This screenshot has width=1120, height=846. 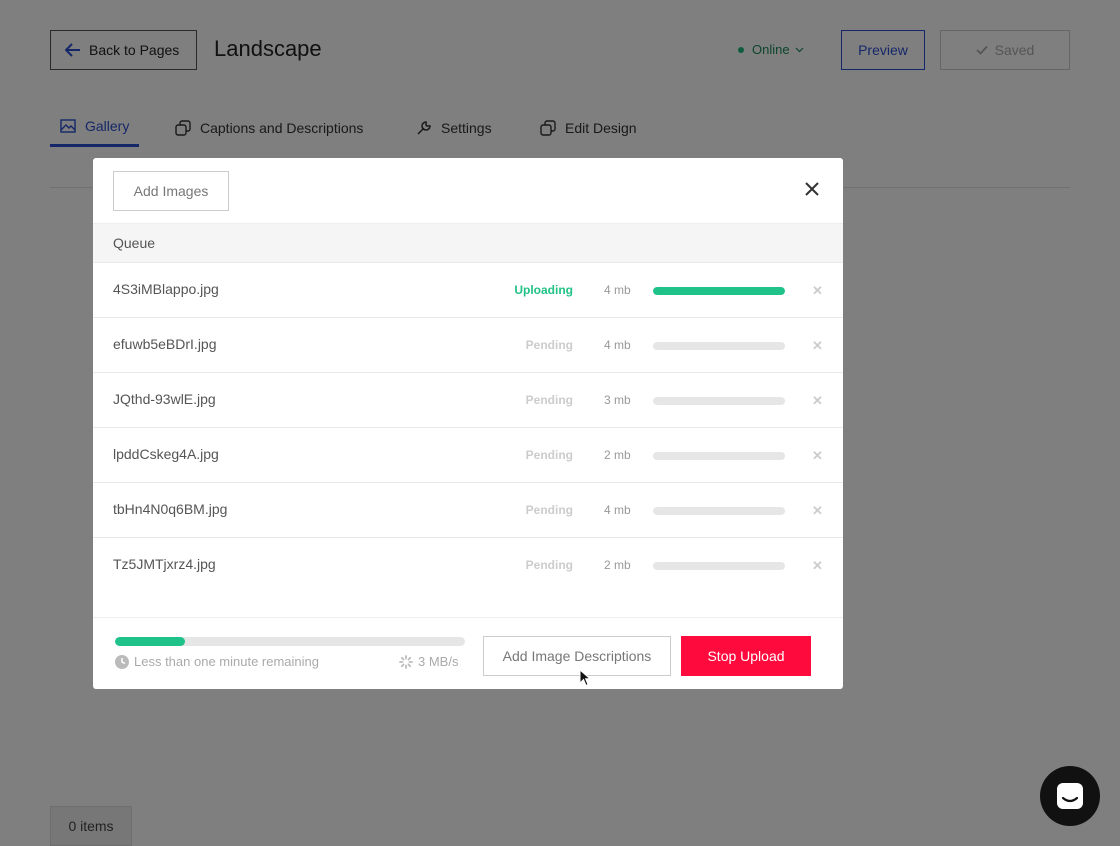 I want to click on file-name: efuwb5eBDrI.jpg, so click(x=165, y=344).